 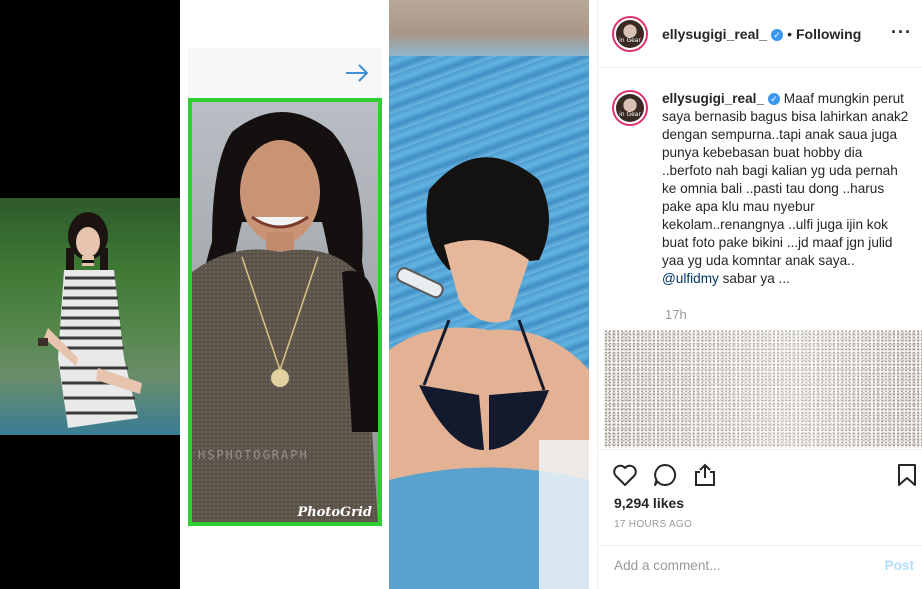 I want to click on post-comment-button: Post, so click(x=899, y=565).